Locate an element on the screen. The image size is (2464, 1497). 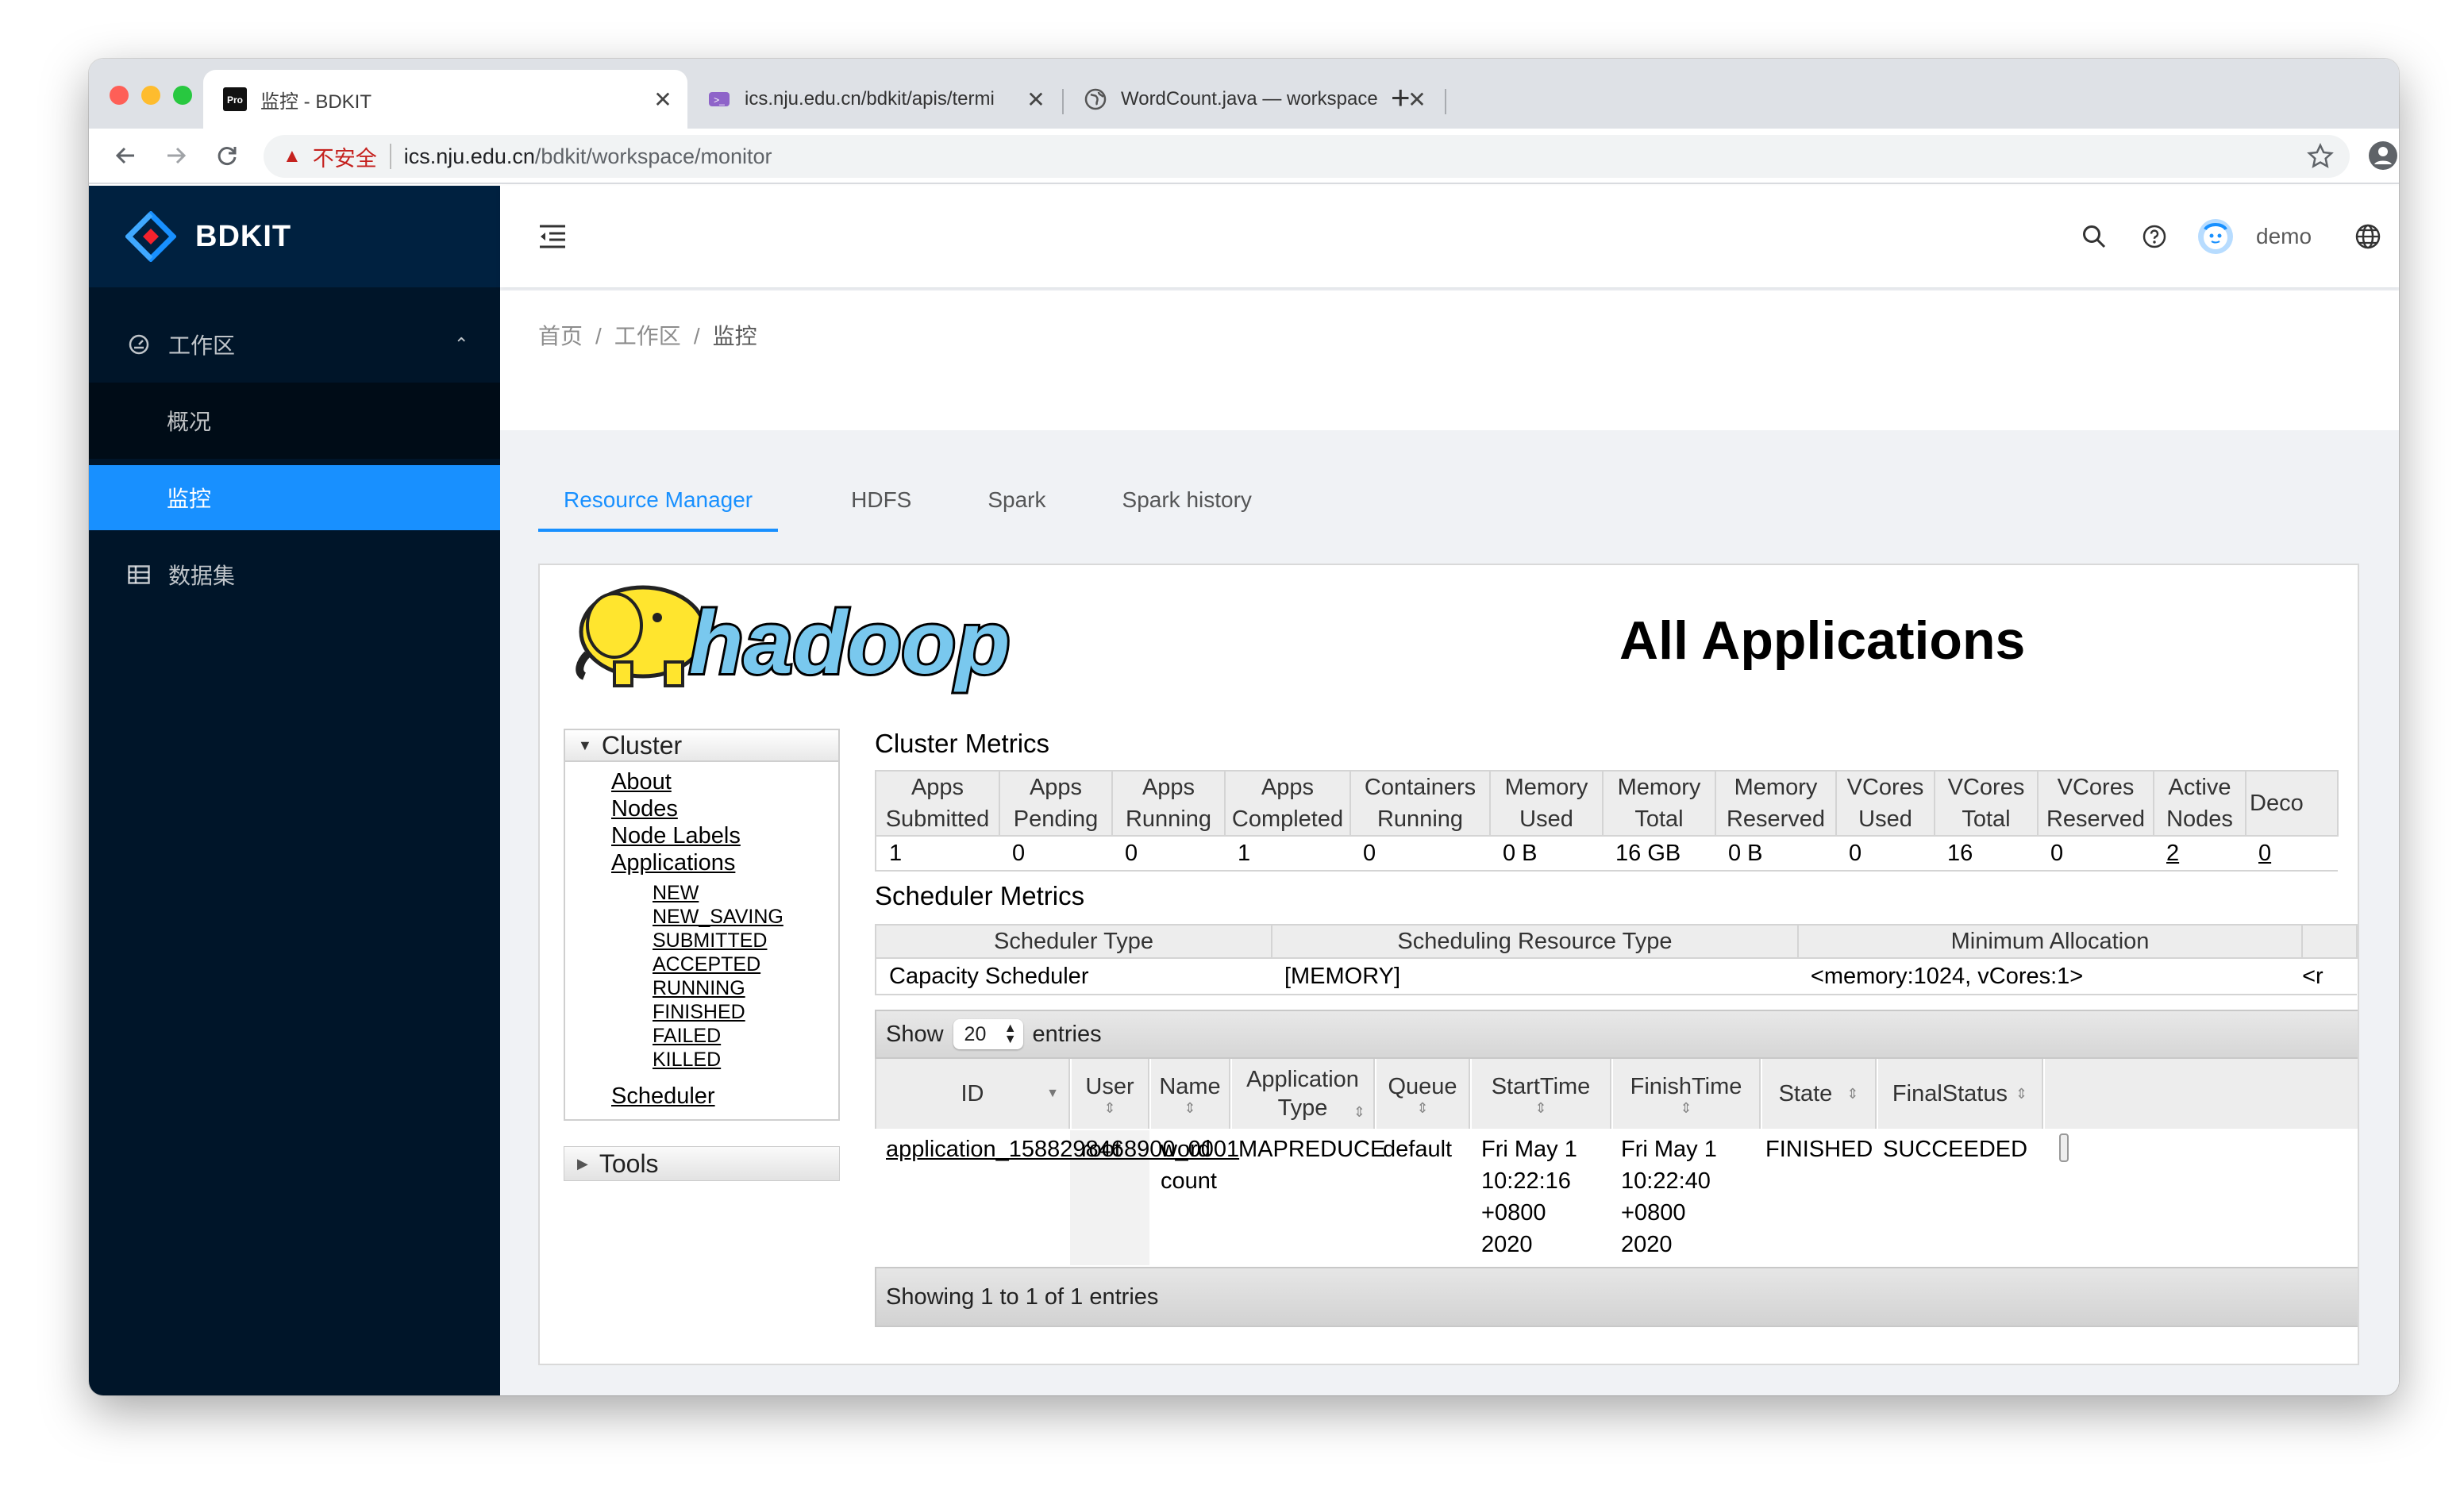
nav-link-state-finished: FINISHED is located at coordinates (745, 1012).